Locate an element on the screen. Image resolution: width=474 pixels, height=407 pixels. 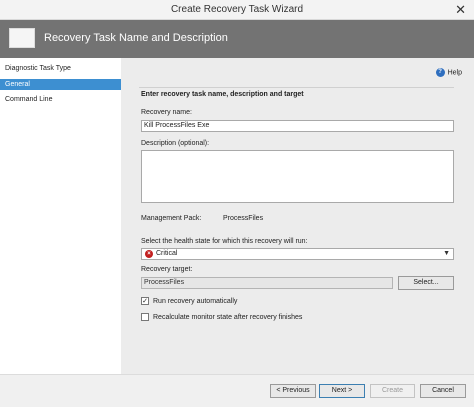
step-diagnostic-task-type: Diagnostic Task Type is located at coordinates (60, 68).